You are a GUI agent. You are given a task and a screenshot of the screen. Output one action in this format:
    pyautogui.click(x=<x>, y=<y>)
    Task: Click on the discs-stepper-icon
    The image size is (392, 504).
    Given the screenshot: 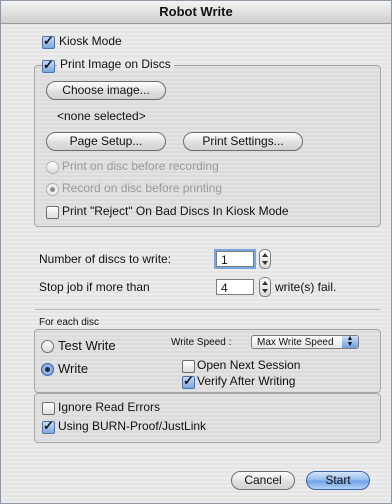 What is the action you would take?
    pyautogui.click(x=265, y=259)
    